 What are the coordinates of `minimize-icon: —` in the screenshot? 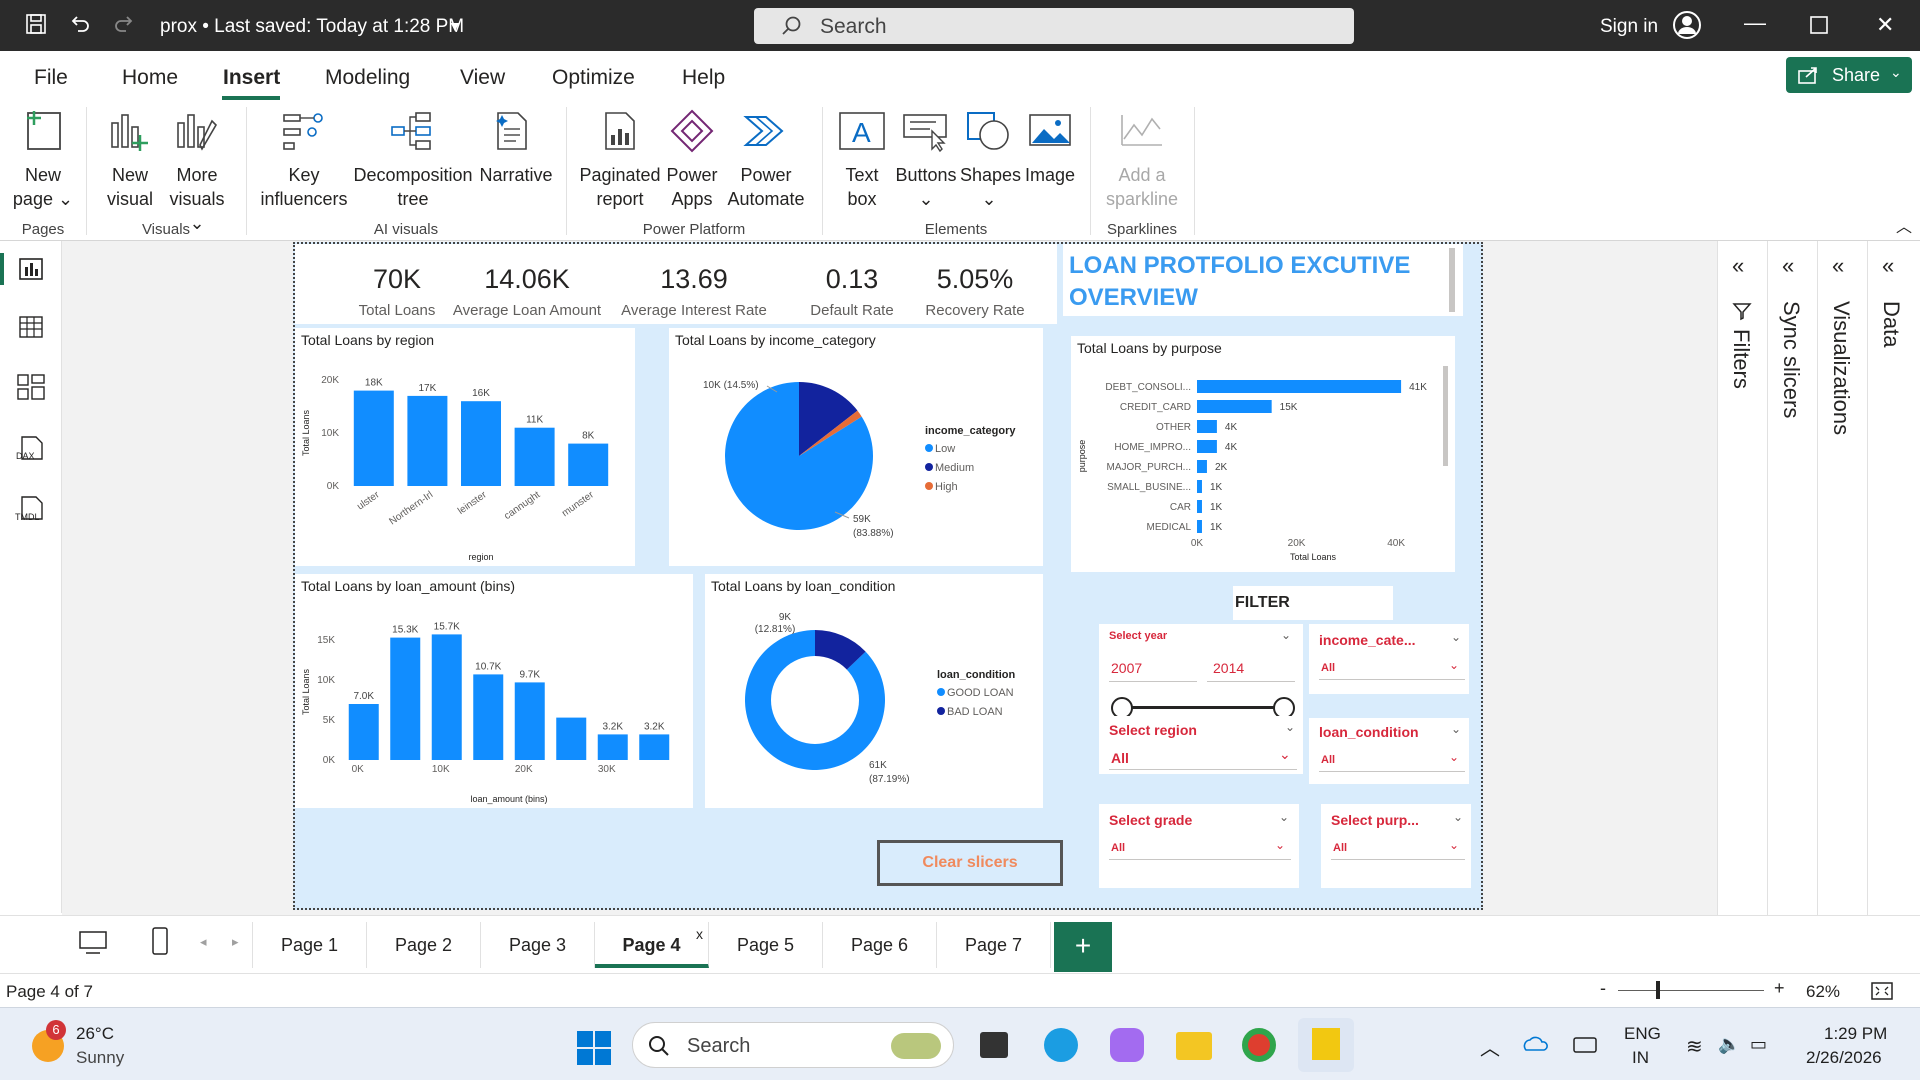 It's located at (1755, 23).